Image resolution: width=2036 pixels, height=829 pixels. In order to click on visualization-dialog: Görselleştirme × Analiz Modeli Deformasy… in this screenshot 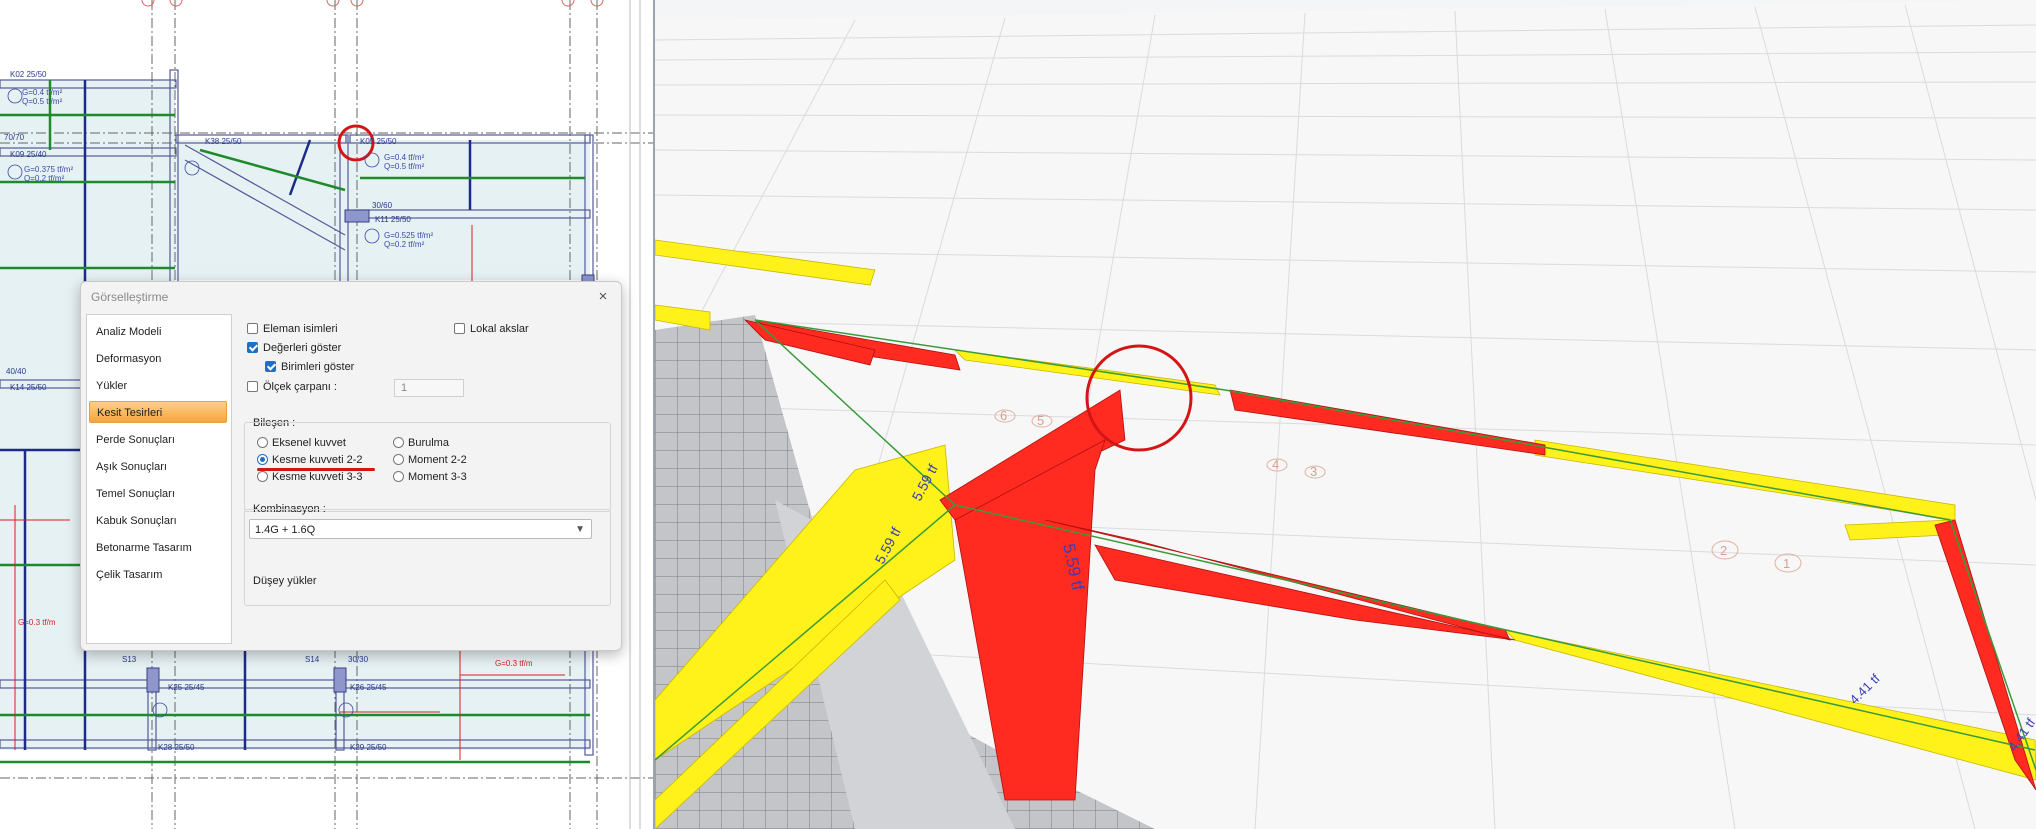, I will do `click(351, 466)`.